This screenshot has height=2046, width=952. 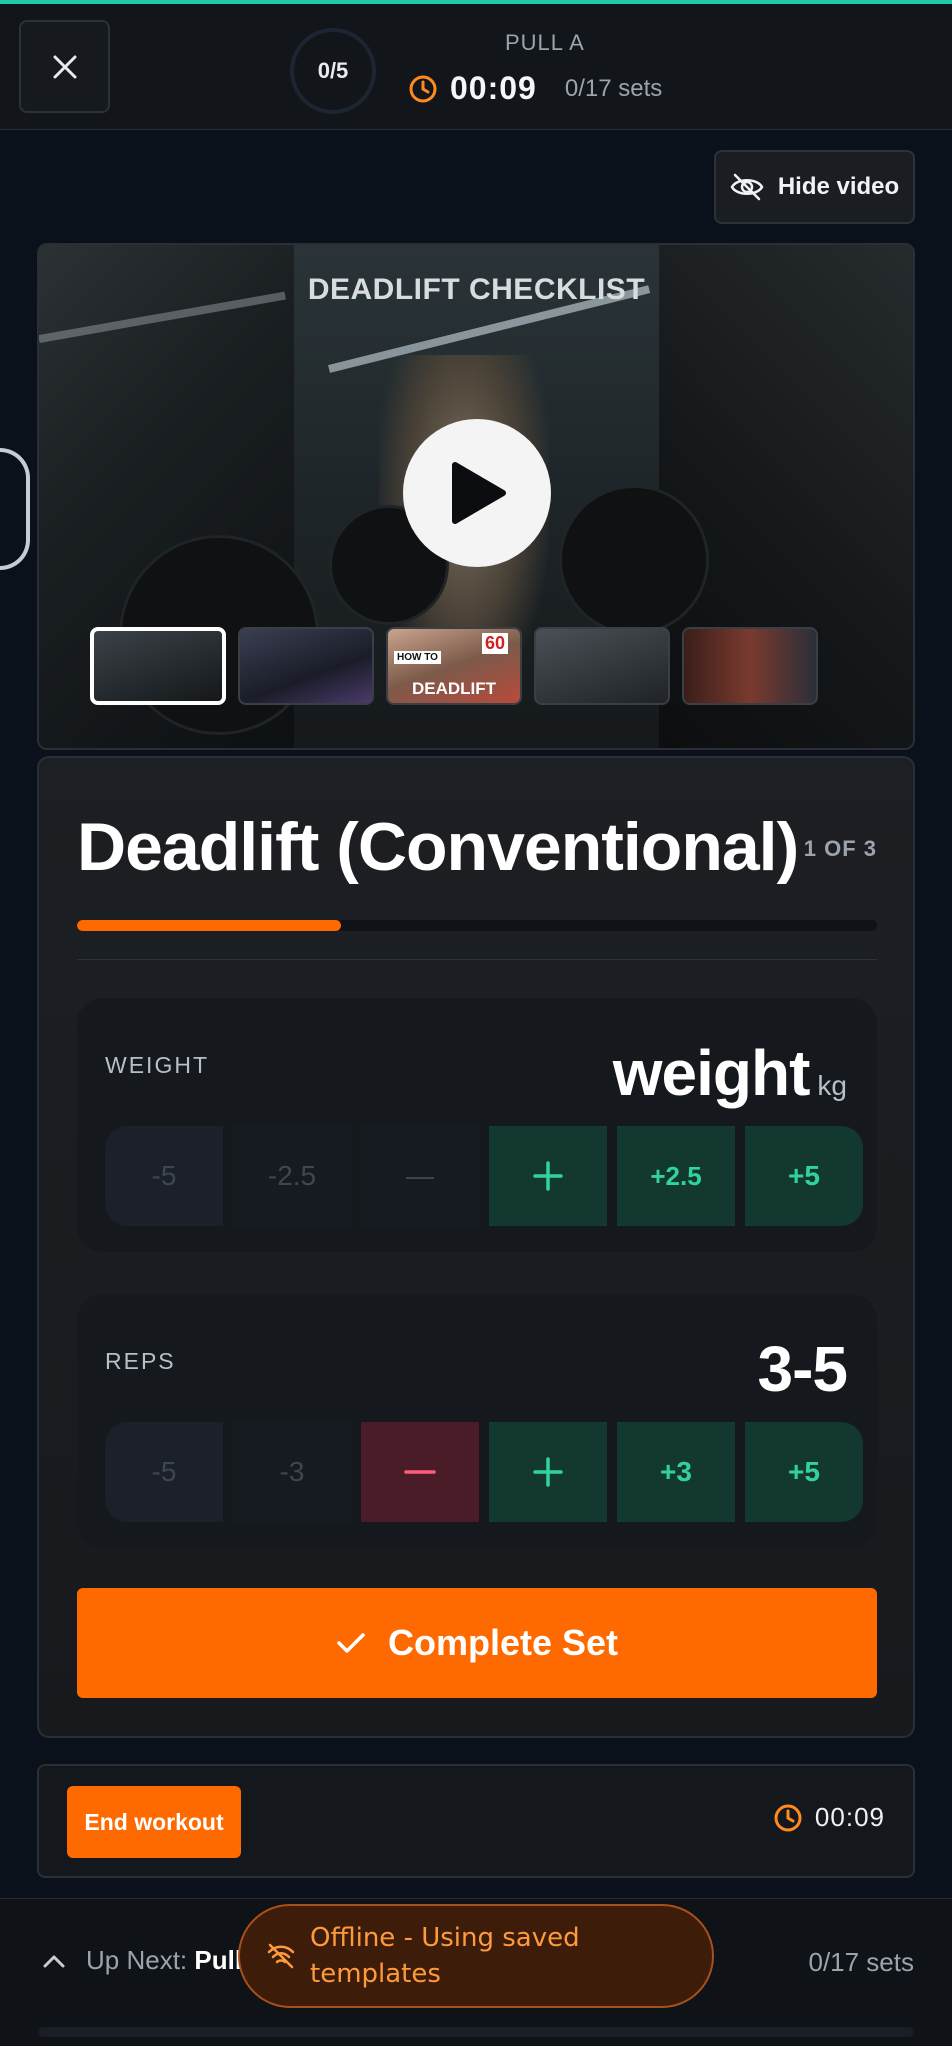 What do you see at coordinates (292, 1176) in the screenshot?
I see `weight-minus-2-5-button: -2.5` at bounding box center [292, 1176].